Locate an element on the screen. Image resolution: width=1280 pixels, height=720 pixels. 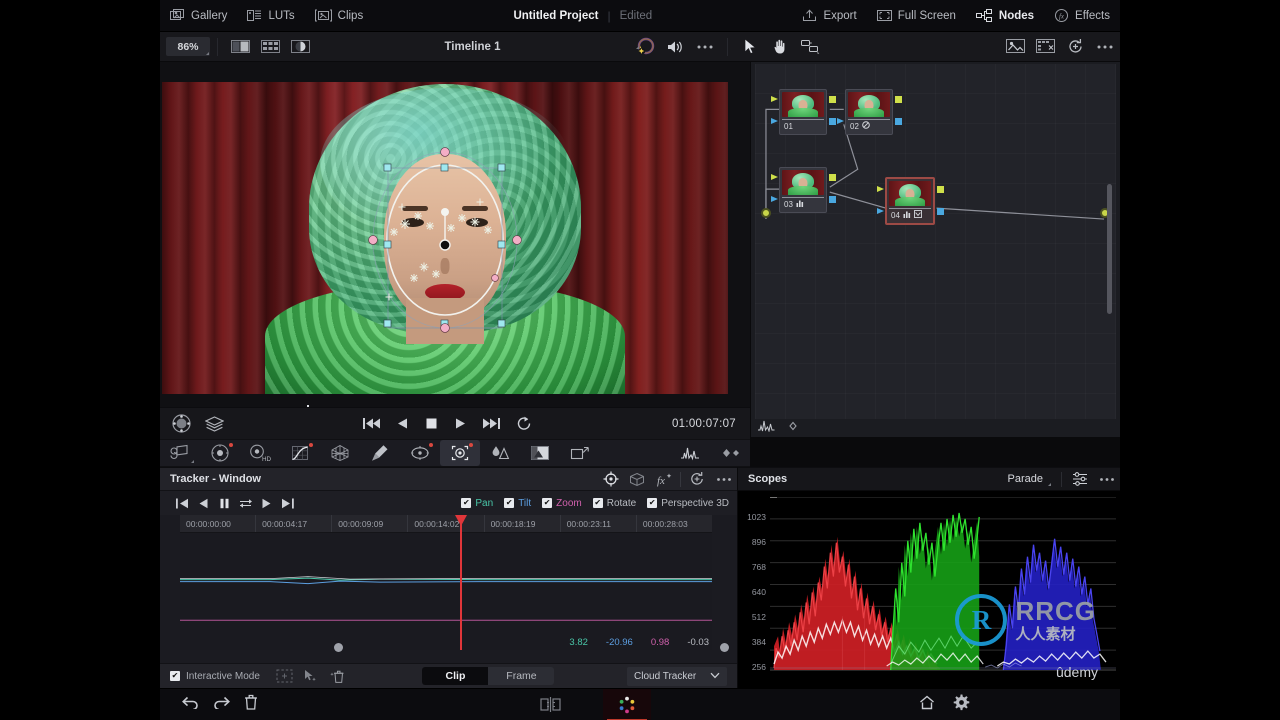
gallery-button: Gallery is located at coordinates (198, 16).